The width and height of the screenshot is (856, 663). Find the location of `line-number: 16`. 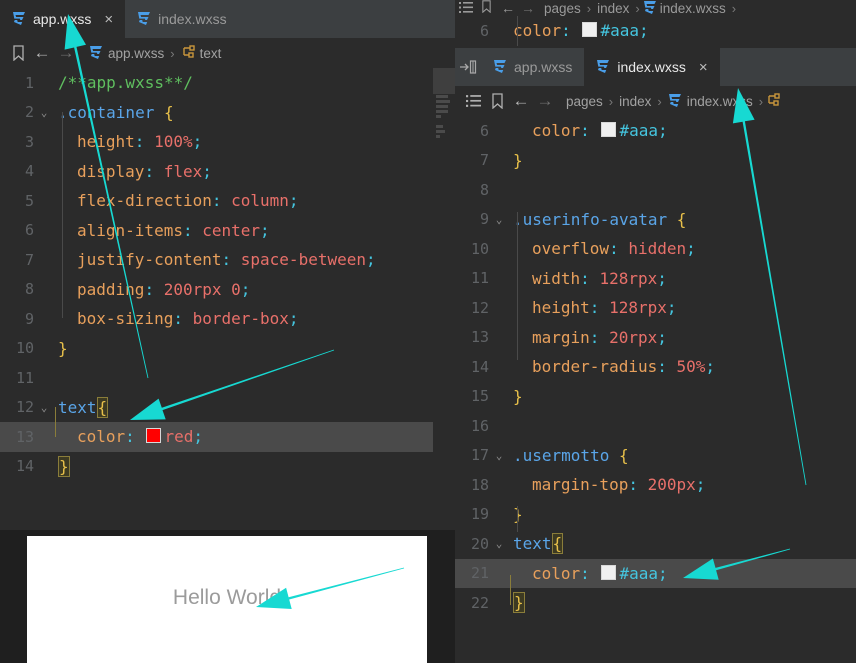

line-number: 16 is located at coordinates (479, 425).